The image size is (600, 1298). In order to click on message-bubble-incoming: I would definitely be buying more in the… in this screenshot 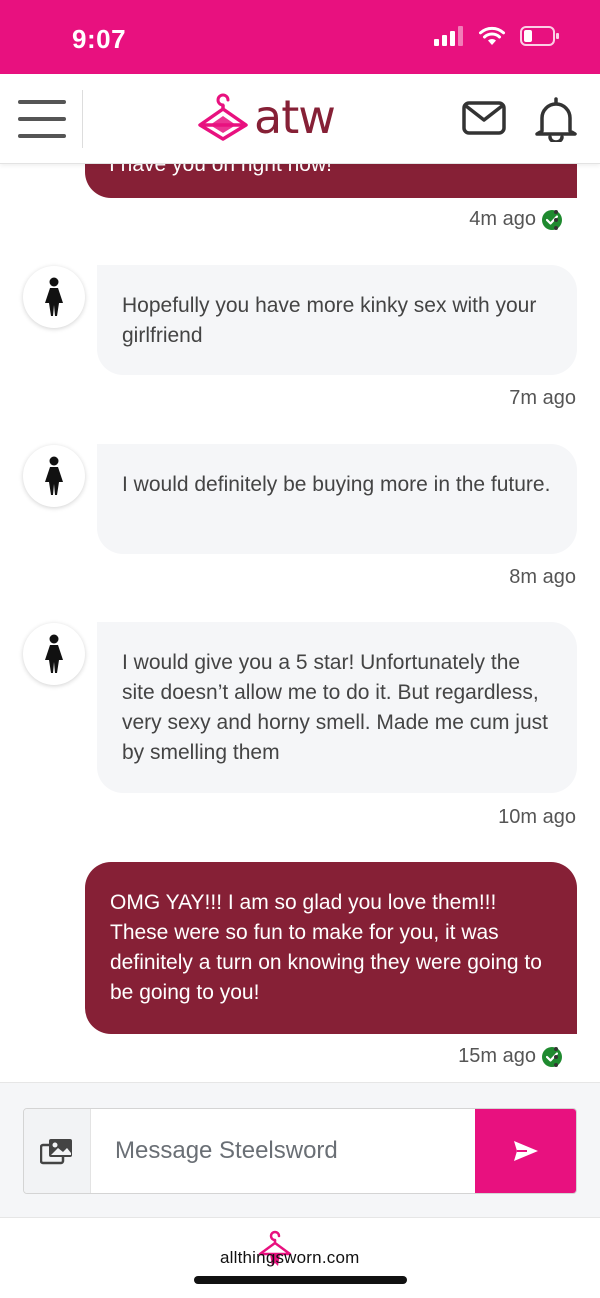, I will do `click(337, 499)`.